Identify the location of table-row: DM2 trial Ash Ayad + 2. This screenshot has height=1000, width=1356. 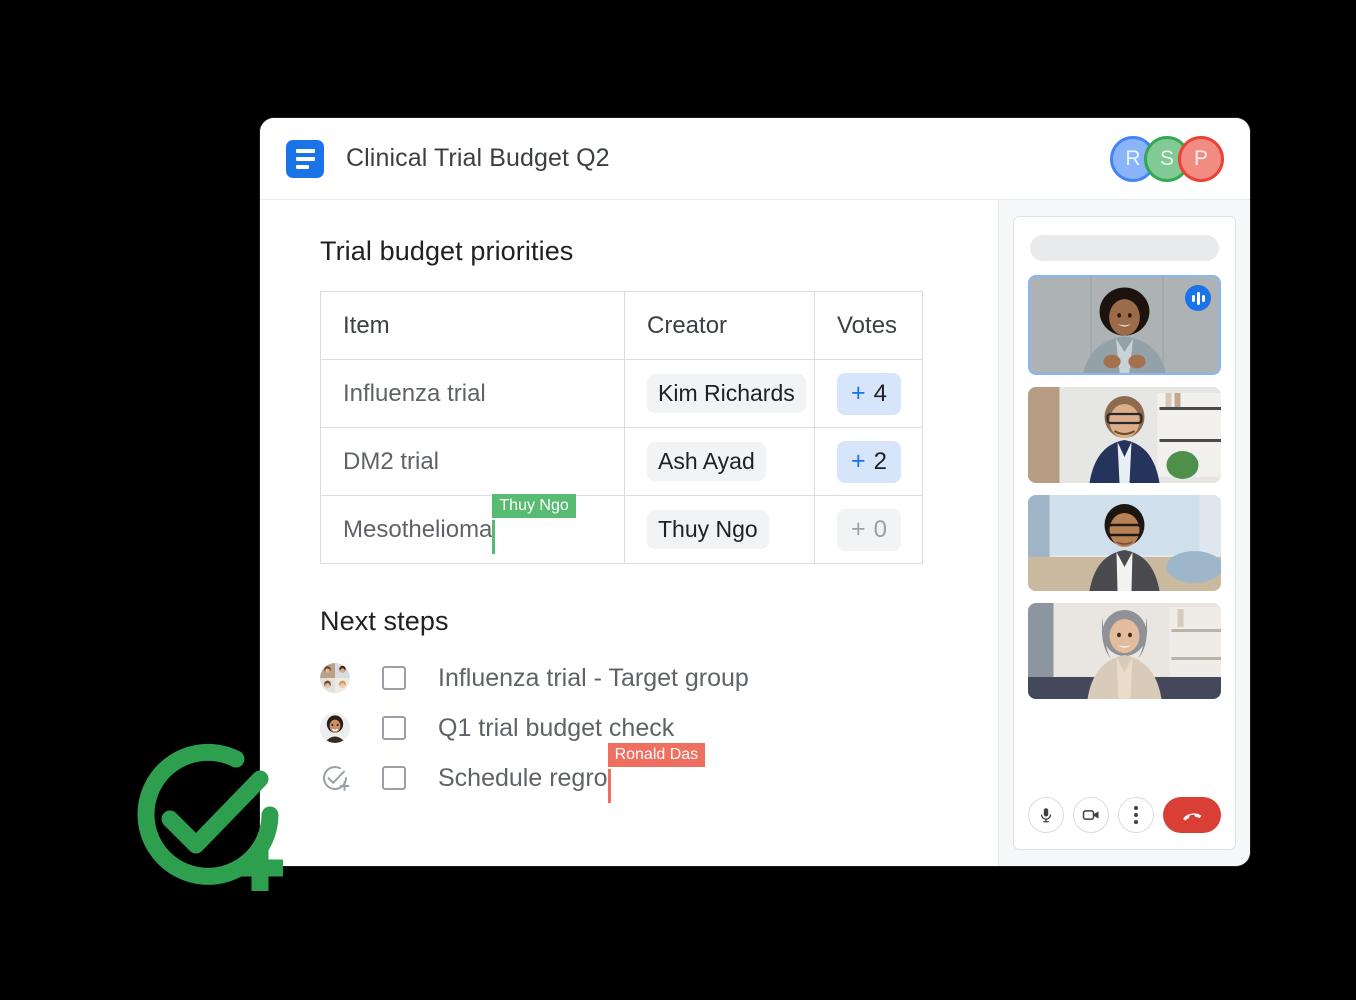
(621, 461).